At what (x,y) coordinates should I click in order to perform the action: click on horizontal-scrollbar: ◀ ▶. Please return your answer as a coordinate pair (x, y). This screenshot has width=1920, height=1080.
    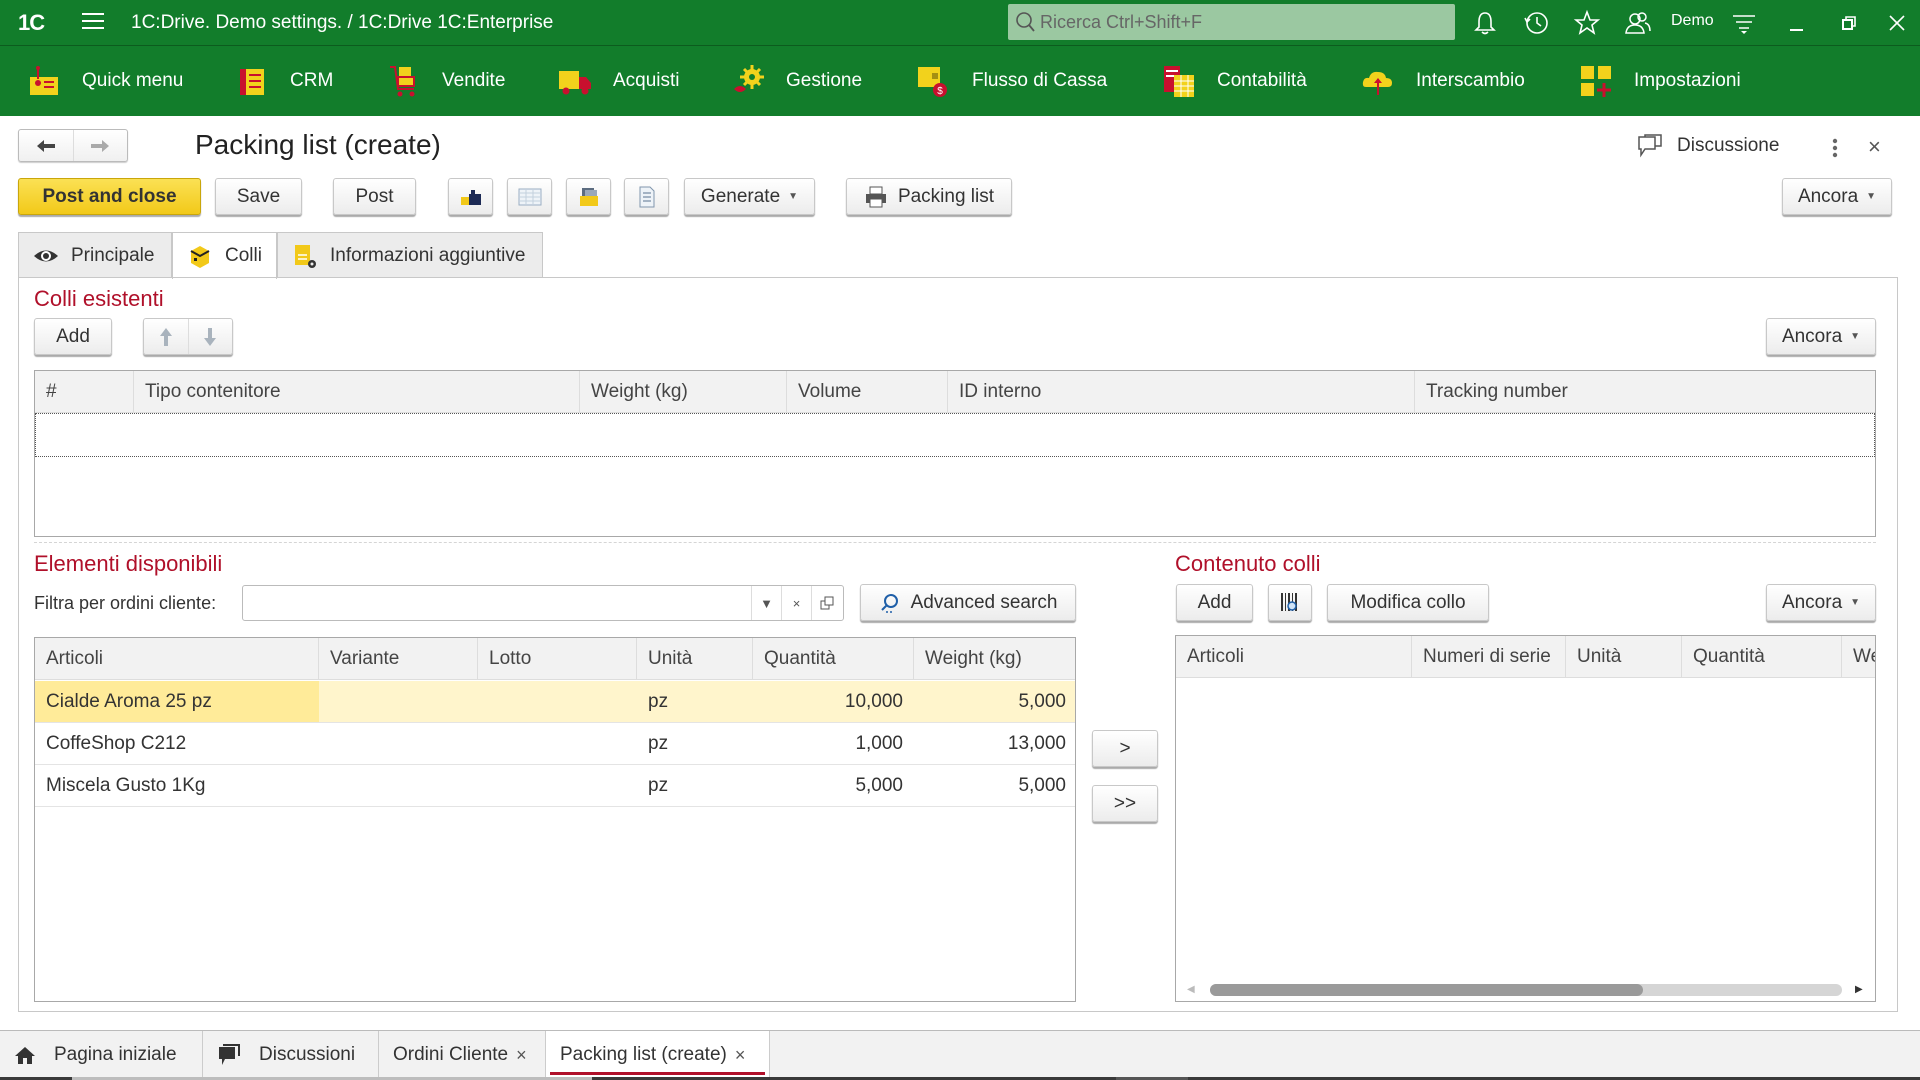
    Looking at the image, I should click on (1525, 990).